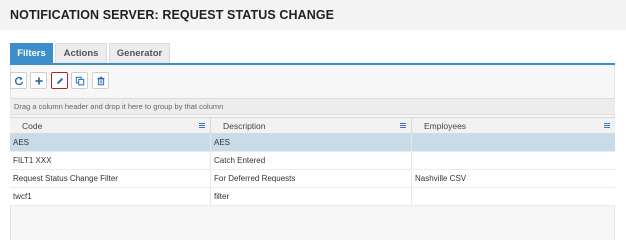  Describe the element at coordinates (81, 53) in the screenshot. I see `tab-actions: Actions` at that location.